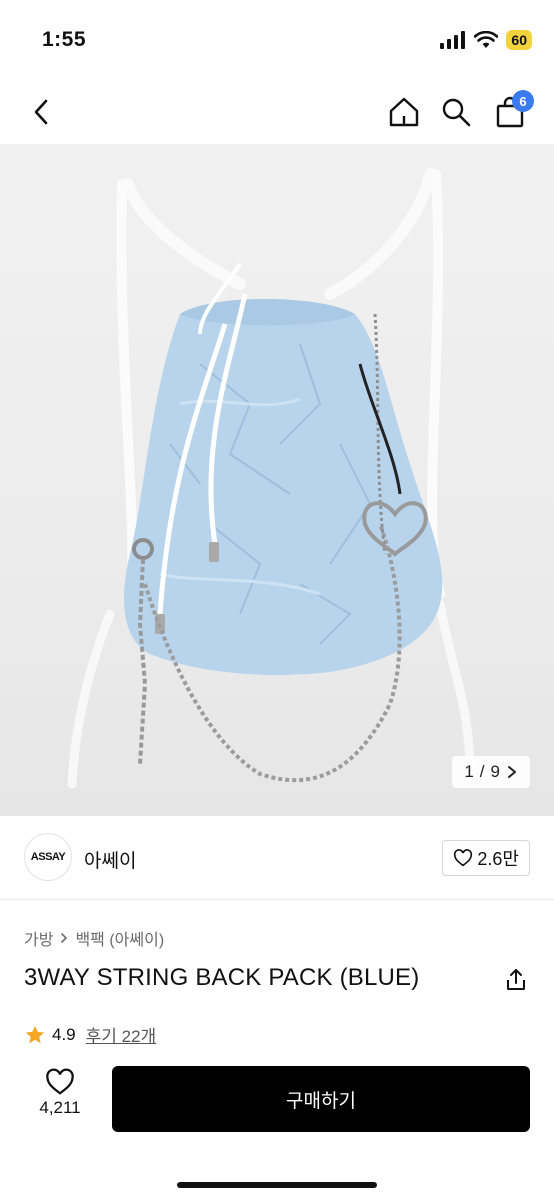 This screenshot has height=1200, width=554. I want to click on rating-row: 4.9 후기 22개, so click(90, 1034).